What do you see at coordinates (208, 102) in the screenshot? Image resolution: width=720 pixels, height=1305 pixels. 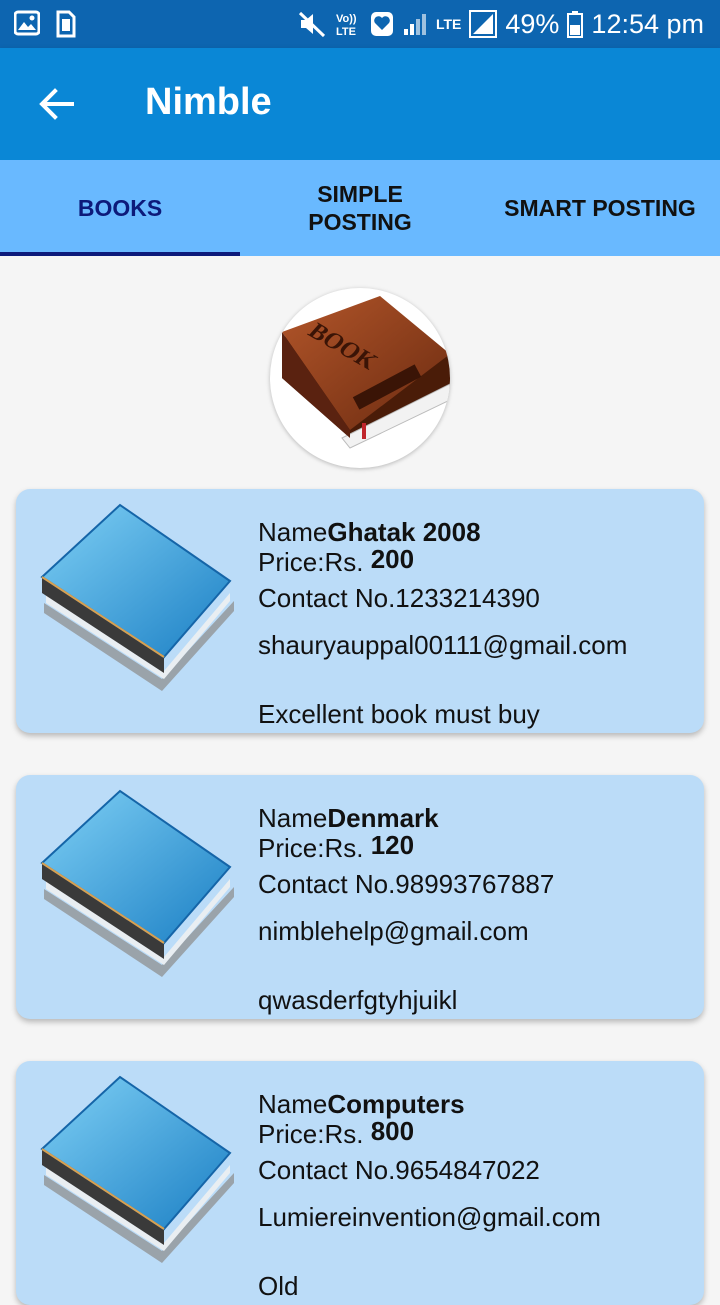 I see `app-title: Nimble` at bounding box center [208, 102].